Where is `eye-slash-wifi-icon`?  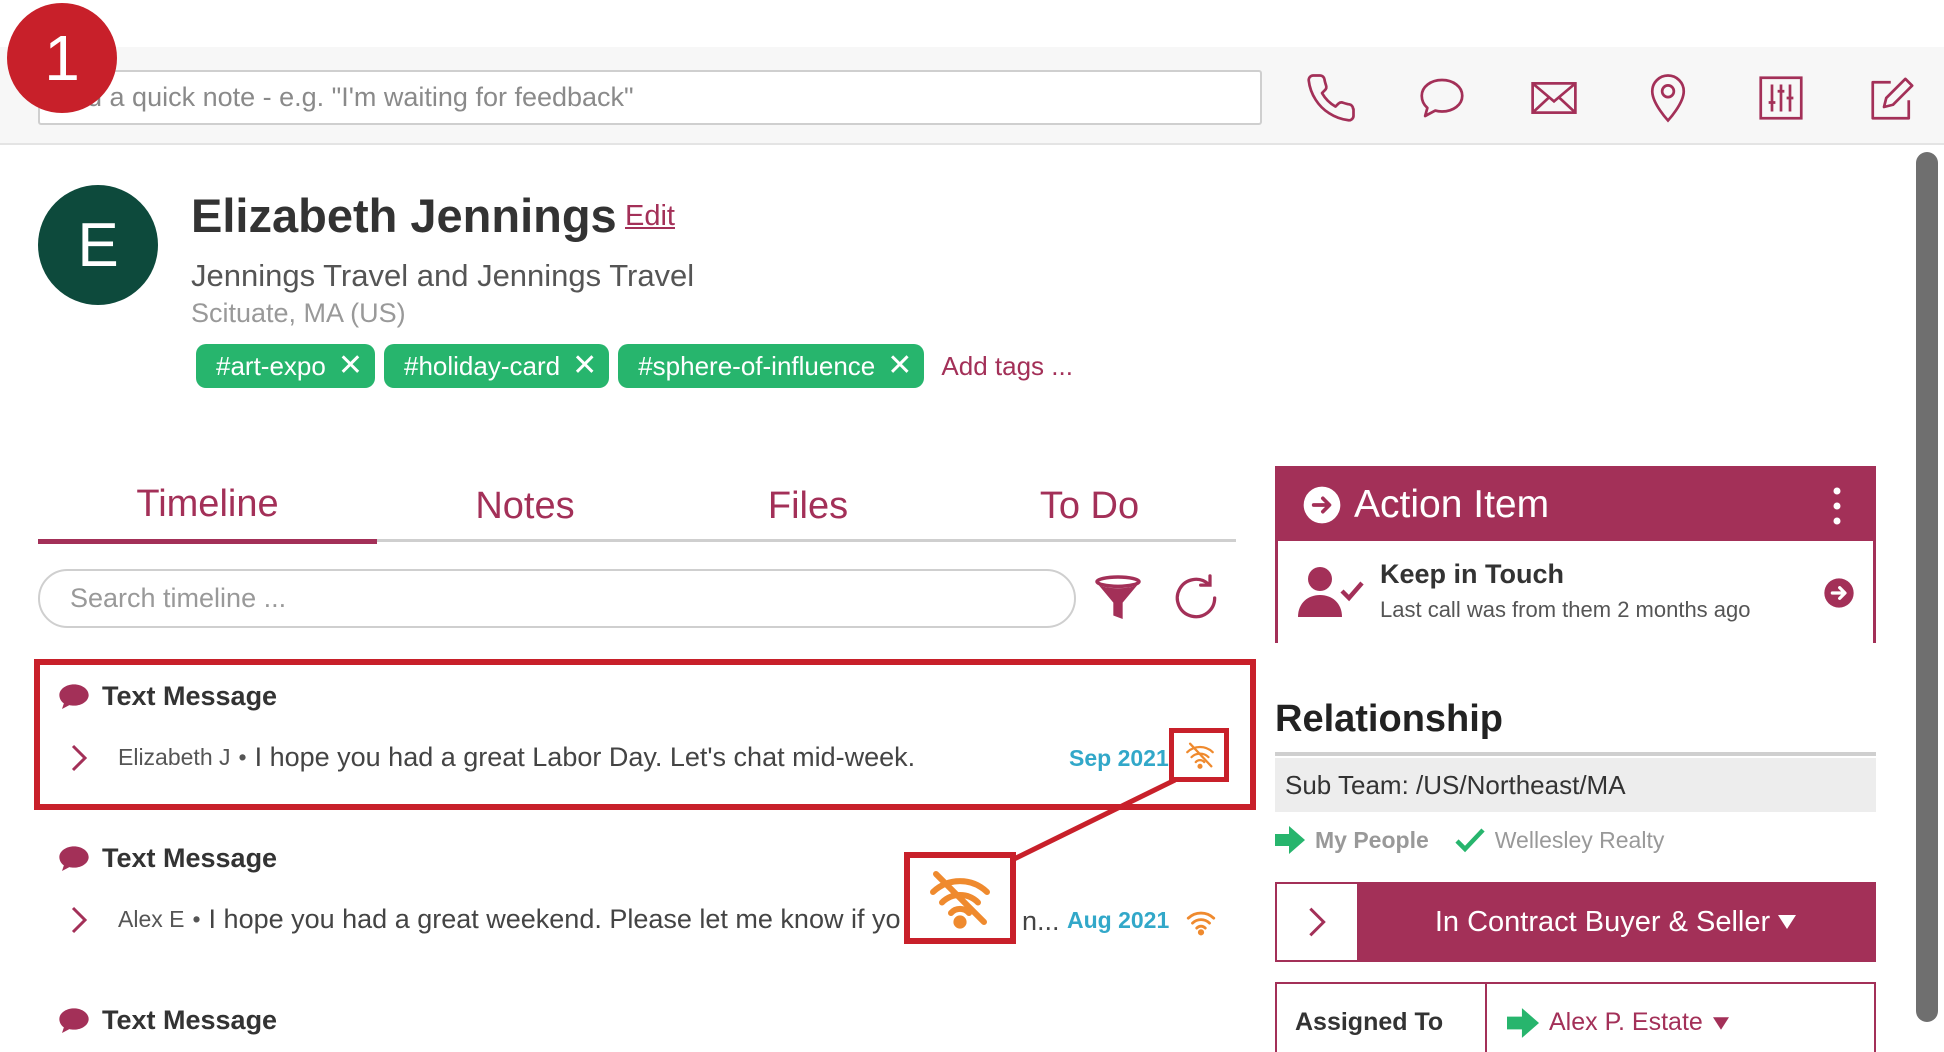
eye-slash-wifi-icon is located at coordinates (960, 900).